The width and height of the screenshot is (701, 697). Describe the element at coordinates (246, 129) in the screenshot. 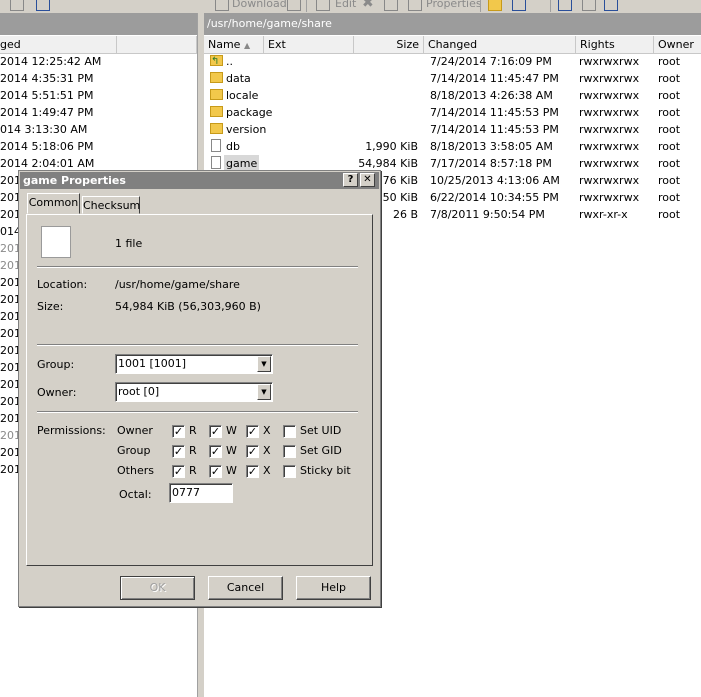

I see `file-name: version` at that location.